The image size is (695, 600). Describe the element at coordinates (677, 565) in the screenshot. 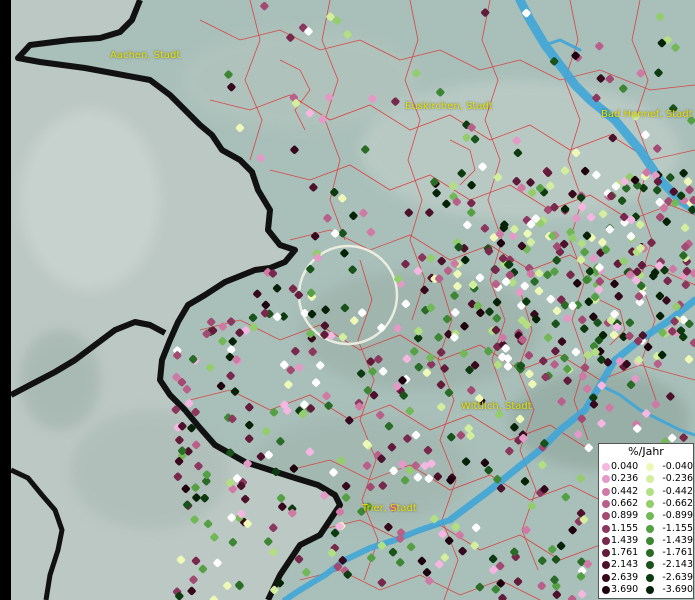

I see `legend-value-negative: -2.143` at that location.